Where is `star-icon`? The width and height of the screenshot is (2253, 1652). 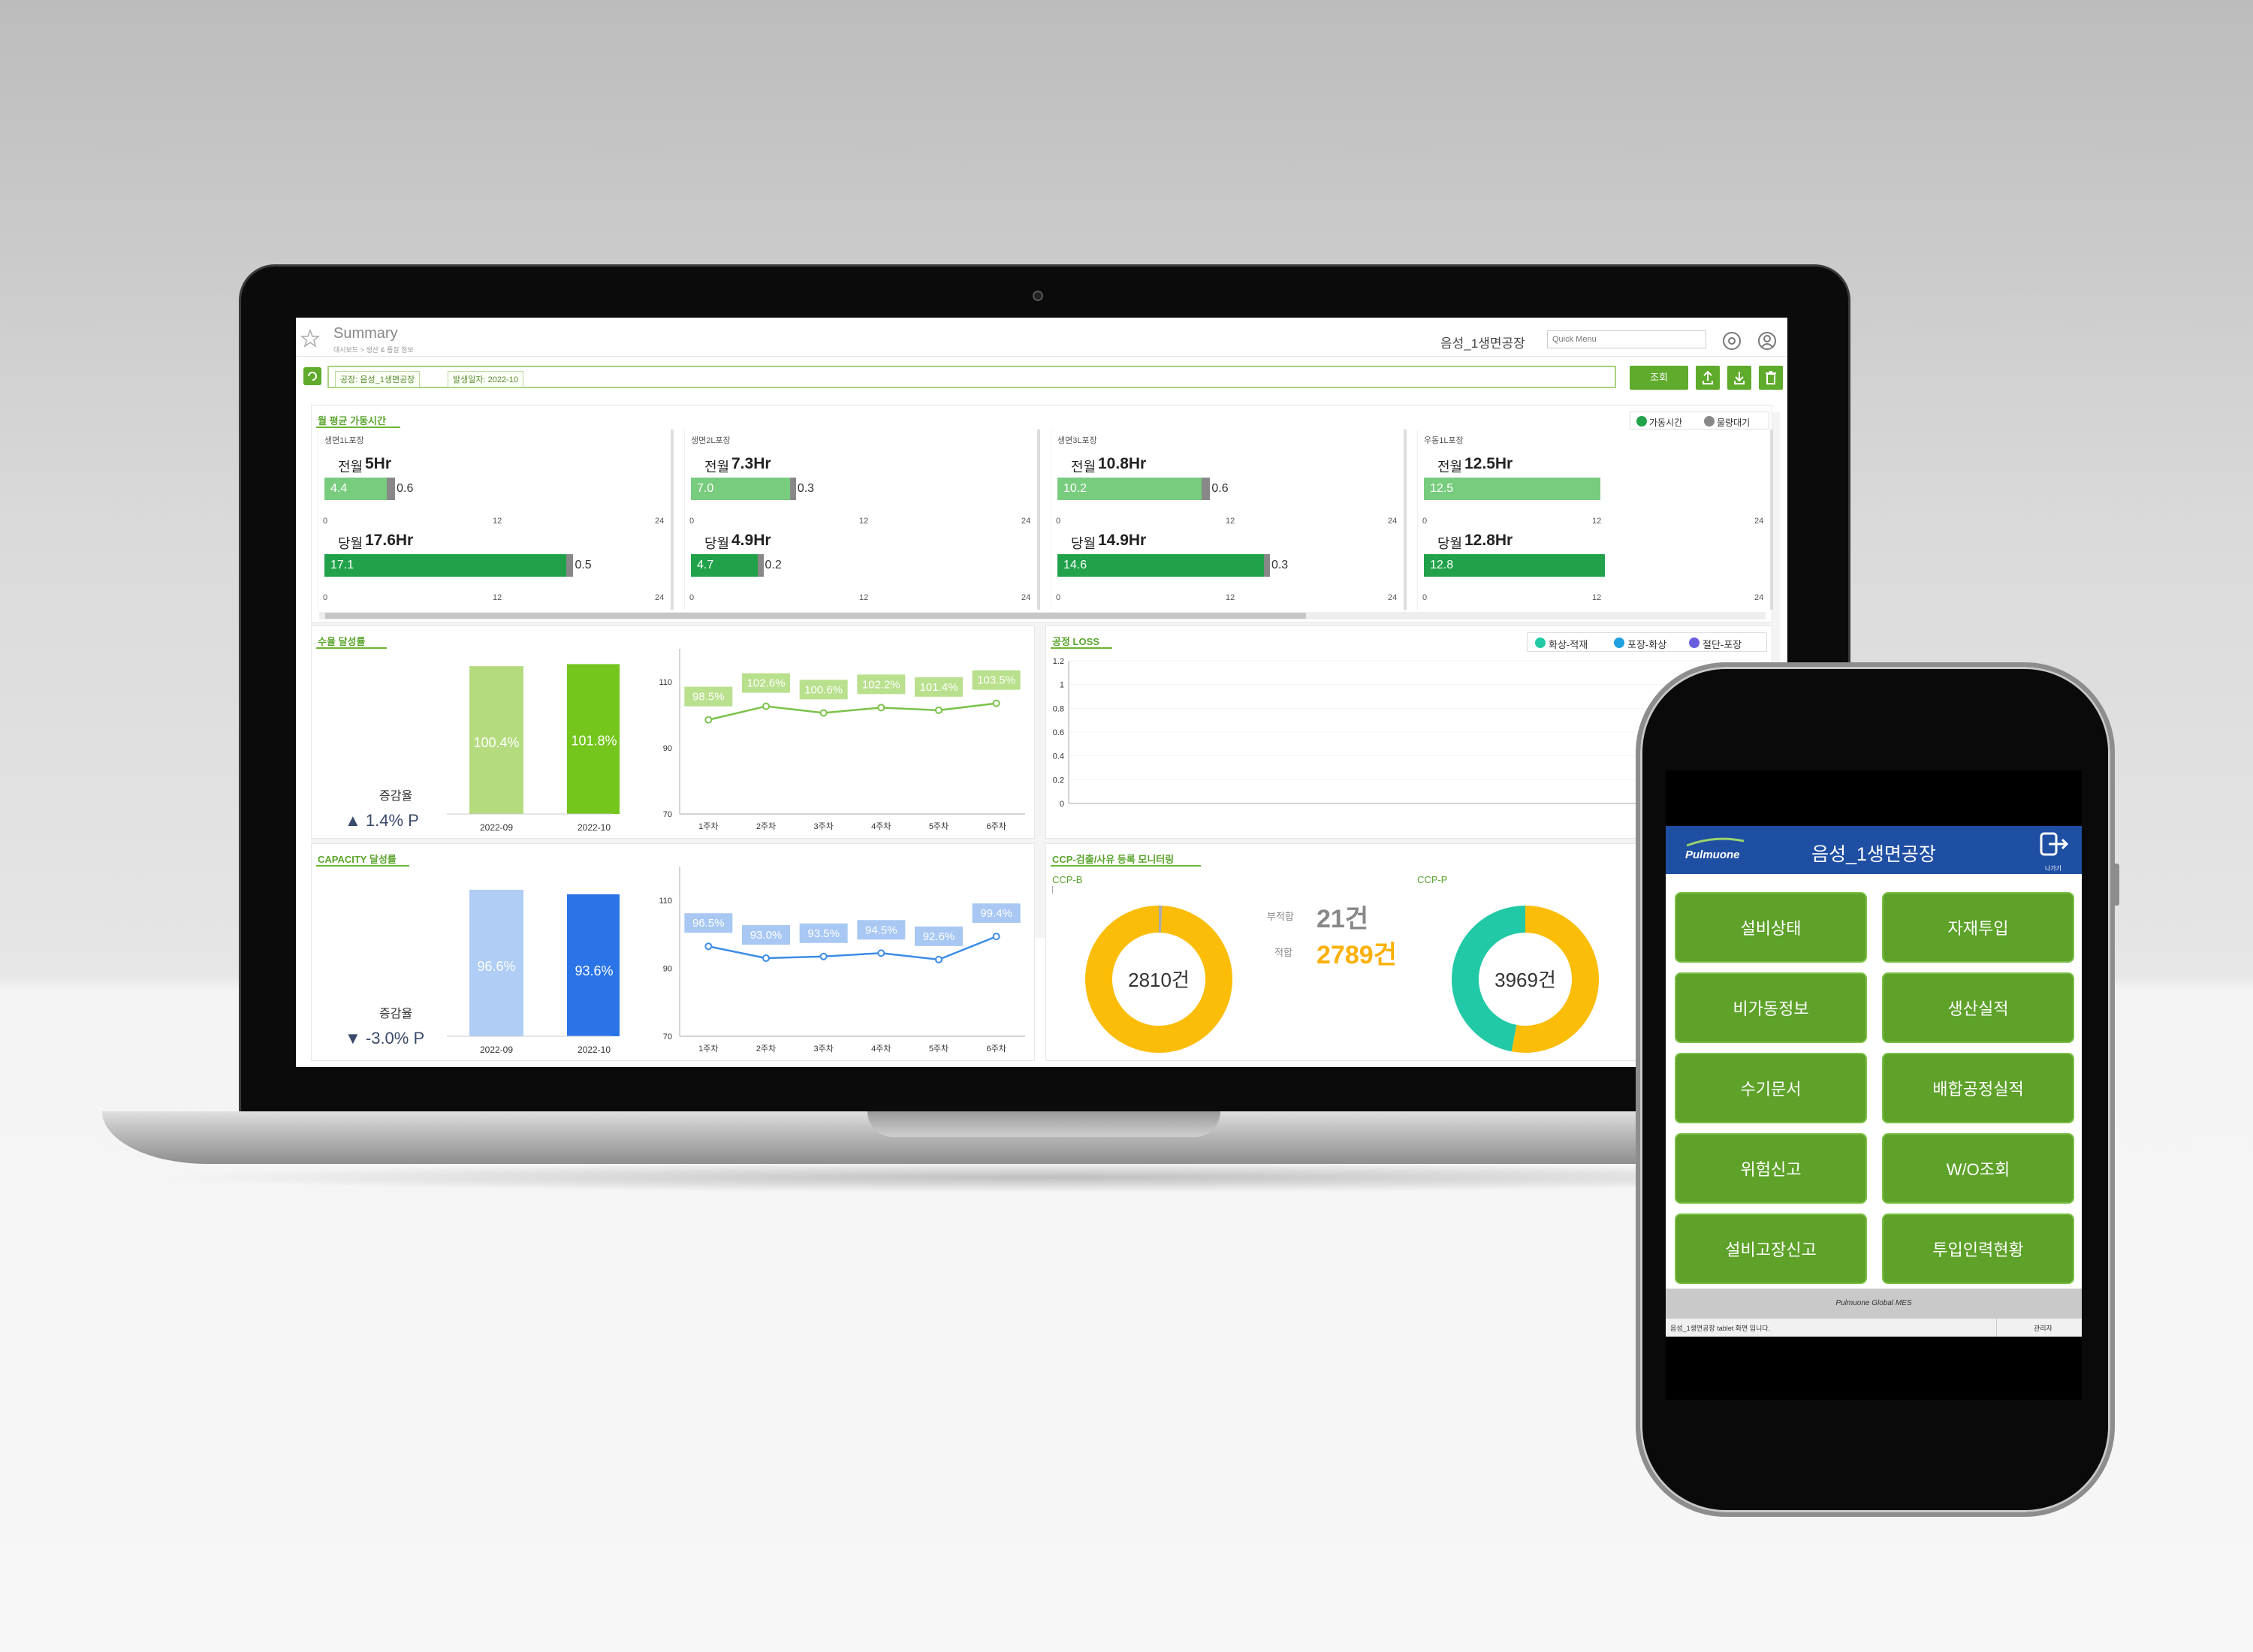
star-icon is located at coordinates (310, 338).